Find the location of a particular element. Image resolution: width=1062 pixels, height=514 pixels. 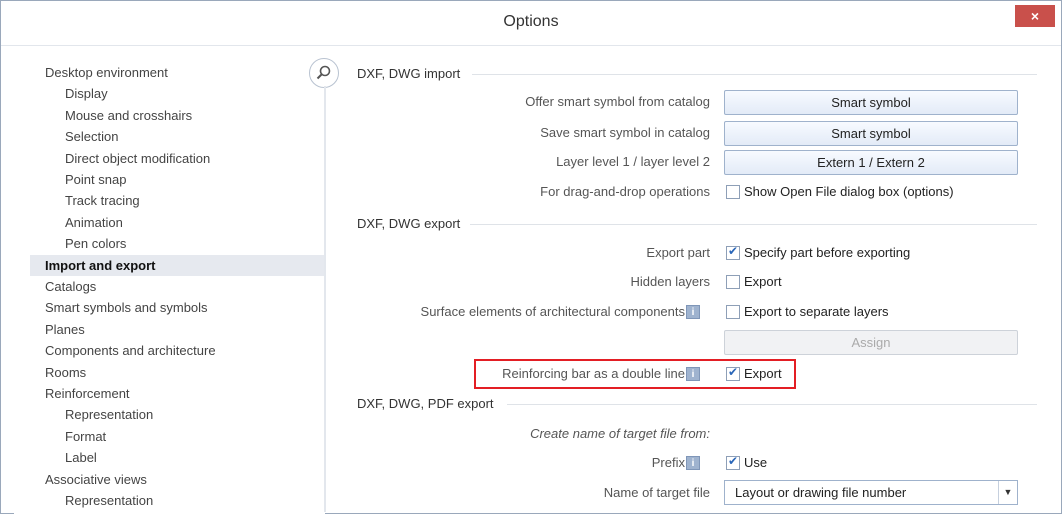

sidebar-item: Mouse and crosshairs is located at coordinates (128, 115).